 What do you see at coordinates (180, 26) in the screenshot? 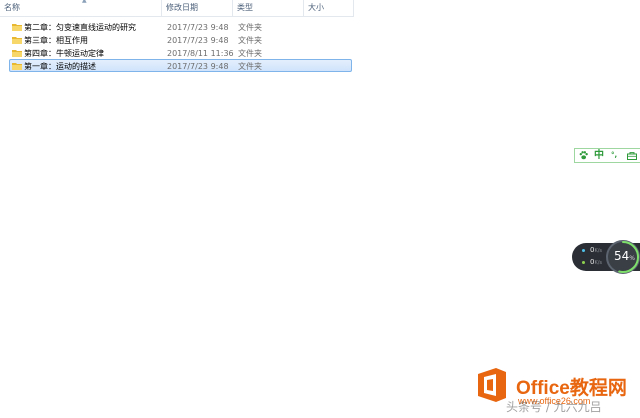
I see `file-row: 第二章：匀变速直线运动的研究 2017/7/23 9:48 文件夹` at bounding box center [180, 26].